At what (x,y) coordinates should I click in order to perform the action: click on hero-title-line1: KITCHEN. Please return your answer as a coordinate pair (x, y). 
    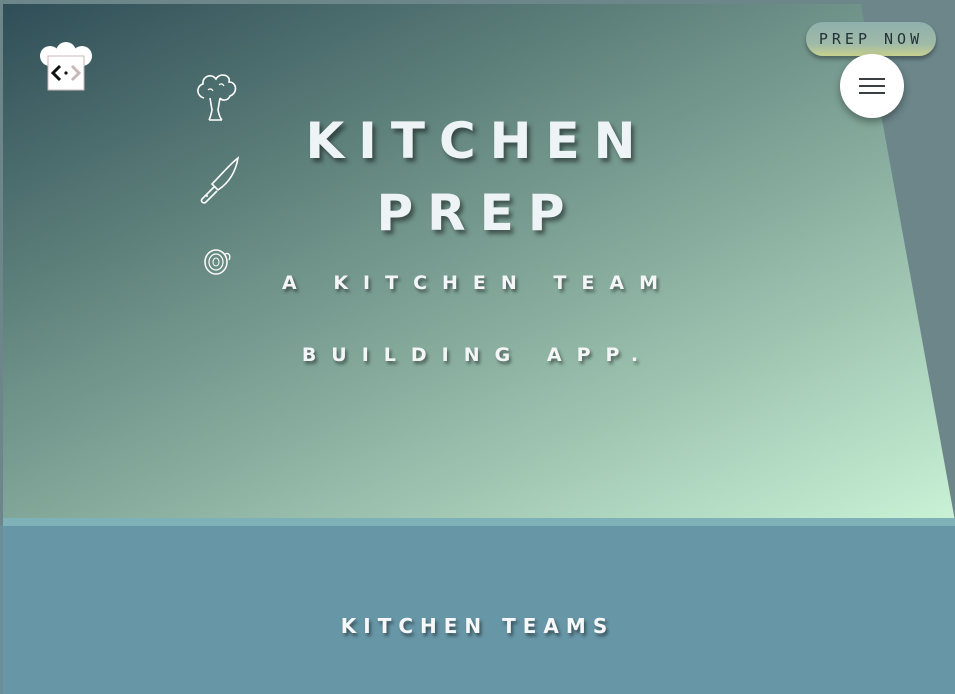
    Looking at the image, I should click on (477, 141).